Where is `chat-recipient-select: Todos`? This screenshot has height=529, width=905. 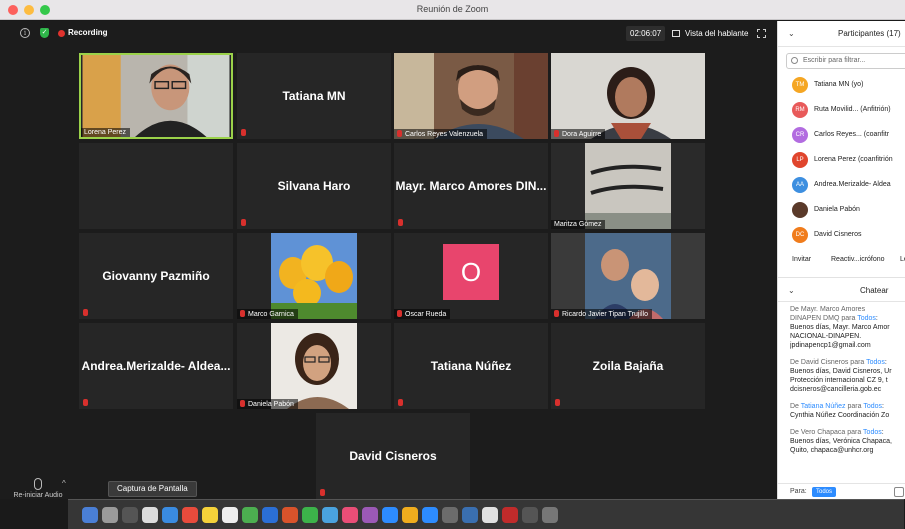 chat-recipient-select: Todos is located at coordinates (824, 492).